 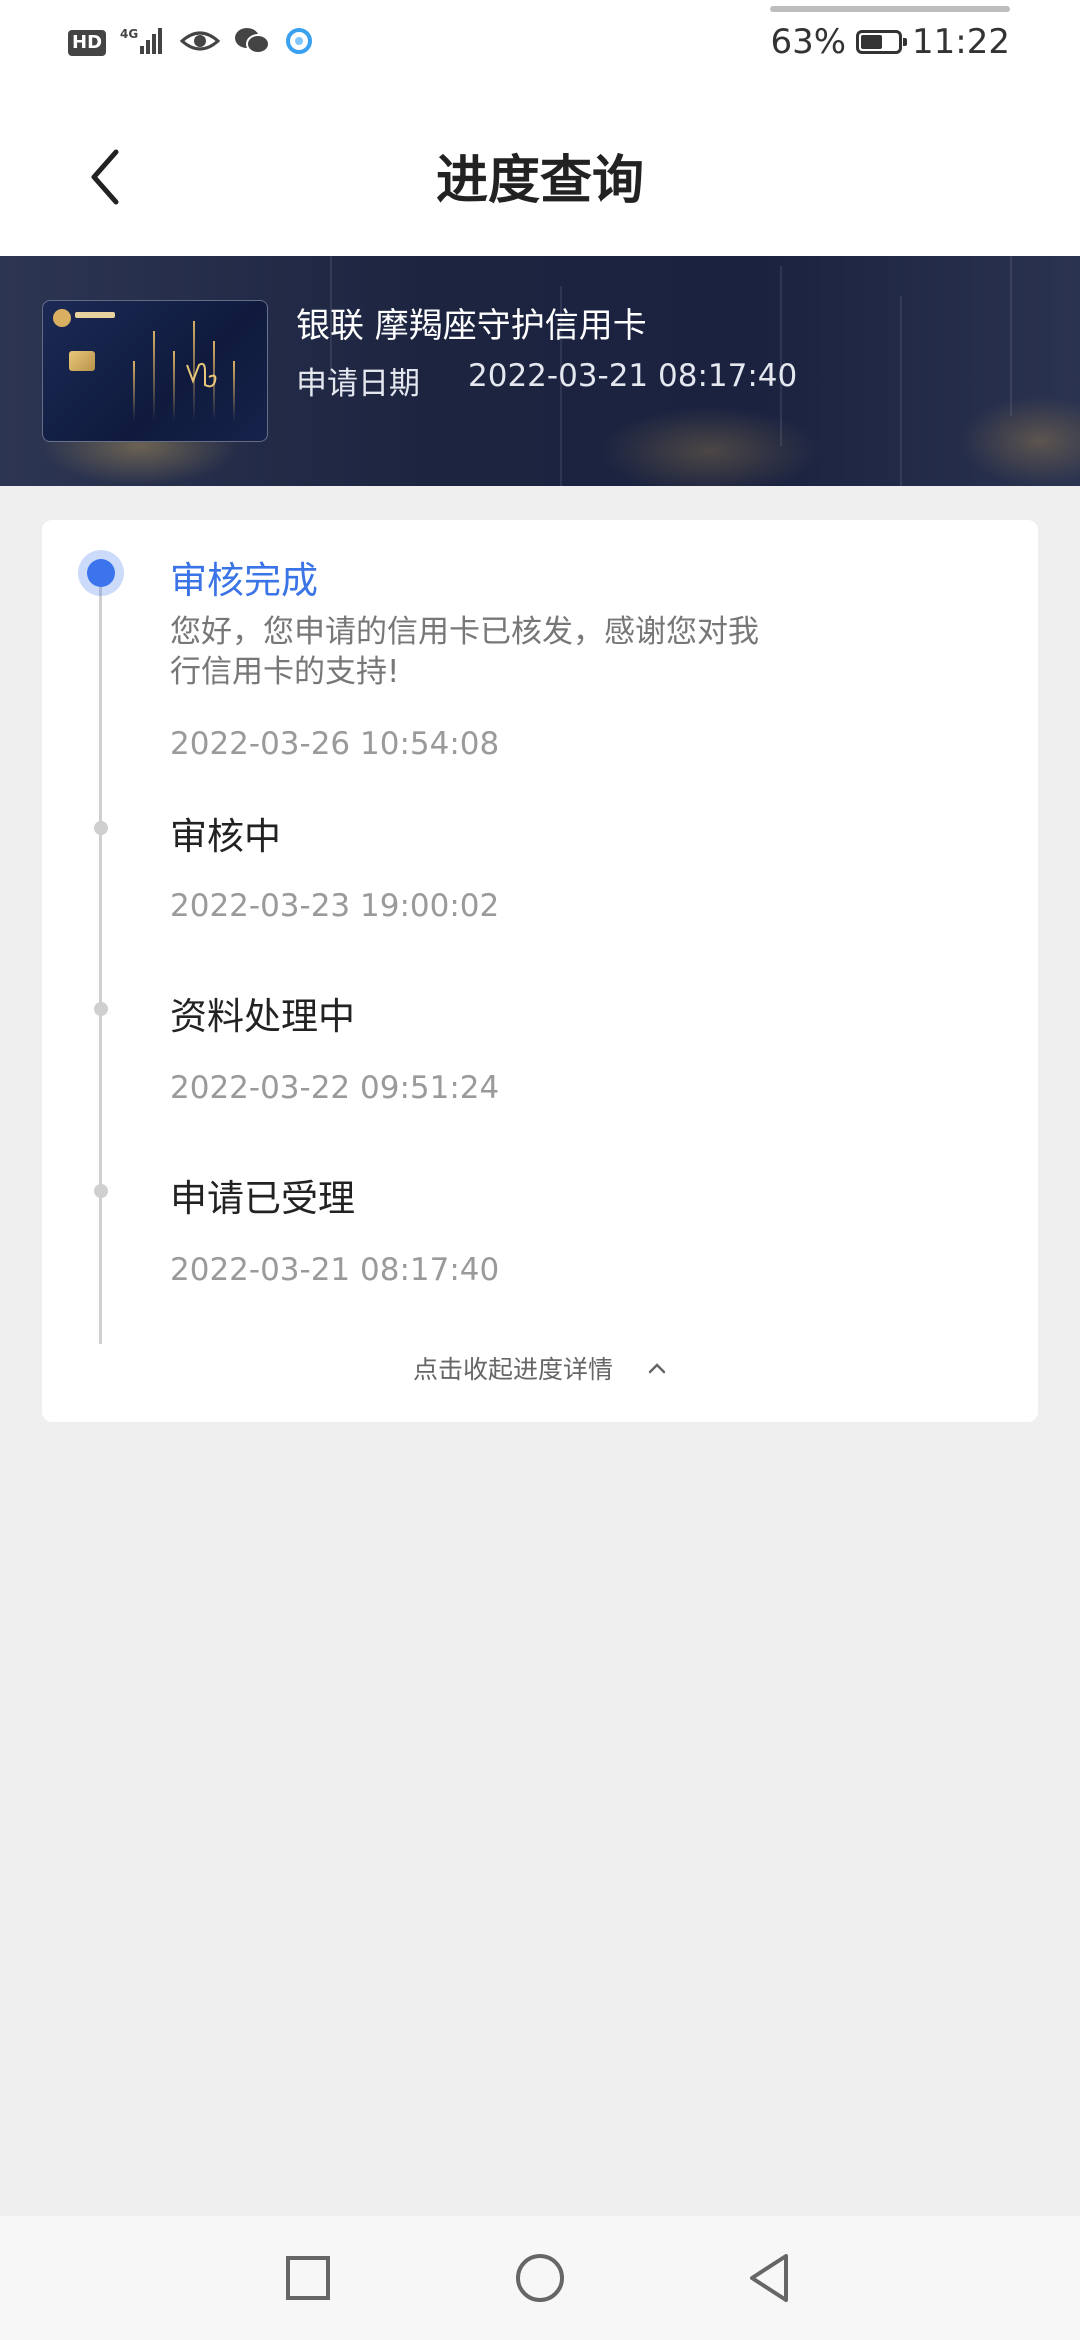 I want to click on nav-back-button, so click(x=770, y=2278).